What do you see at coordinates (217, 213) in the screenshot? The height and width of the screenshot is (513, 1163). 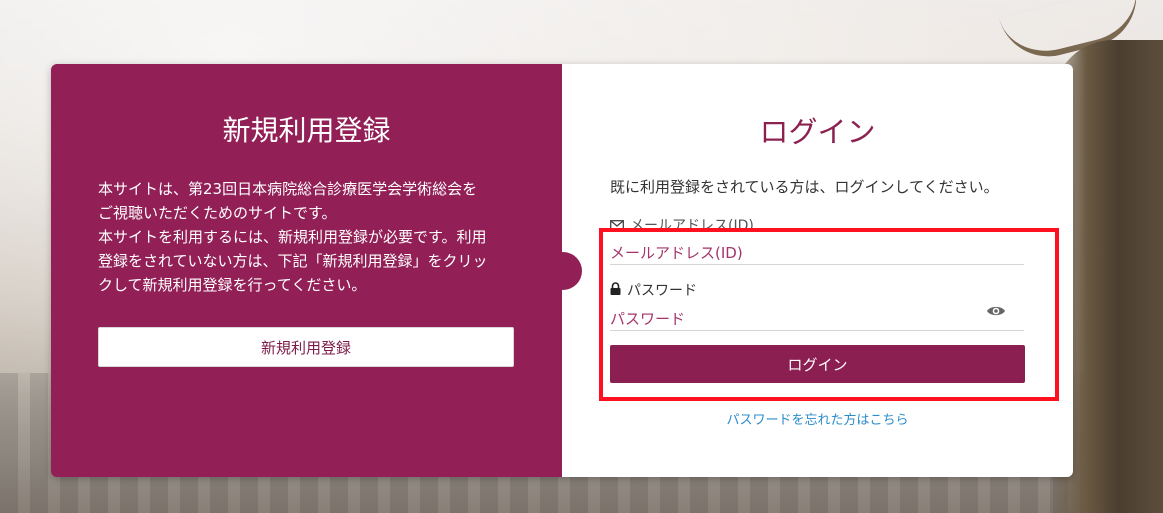 I see `register-description-line: ご視聴いただくためのサイトです。` at bounding box center [217, 213].